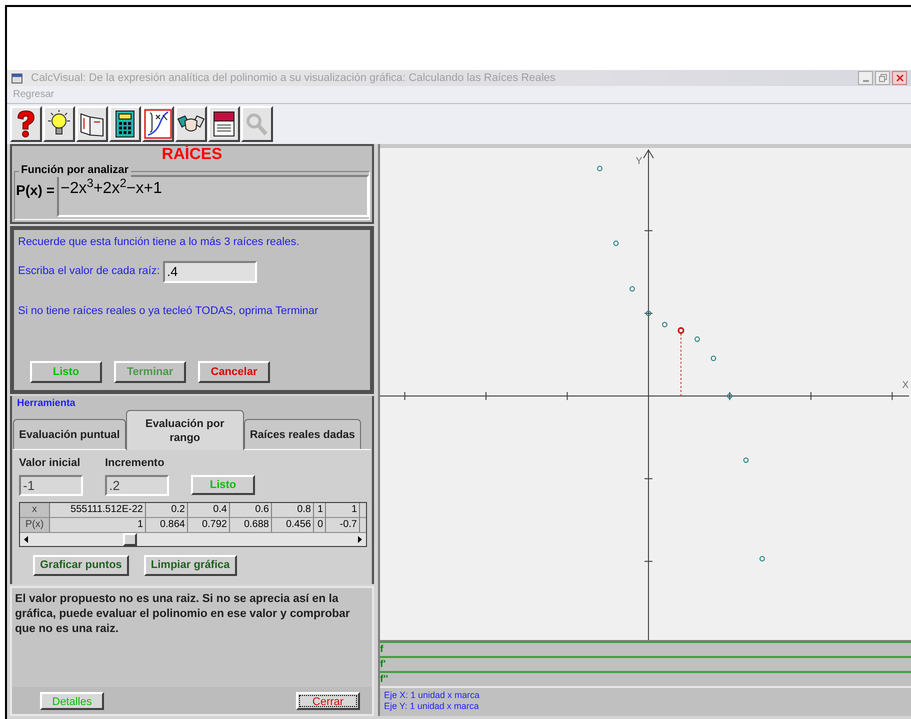  I want to click on field-label: Incremento, so click(135, 463).